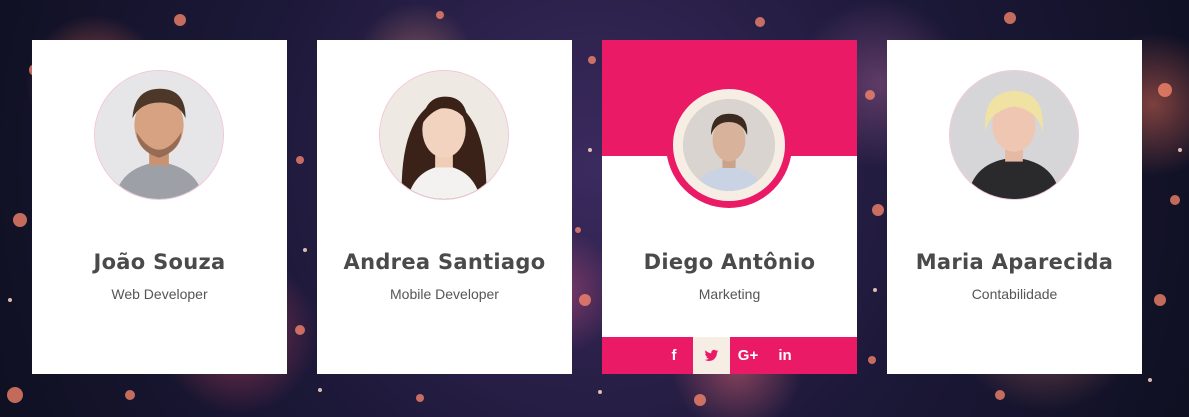 The image size is (1189, 417). I want to click on member-role: Web Developer, so click(159, 294).